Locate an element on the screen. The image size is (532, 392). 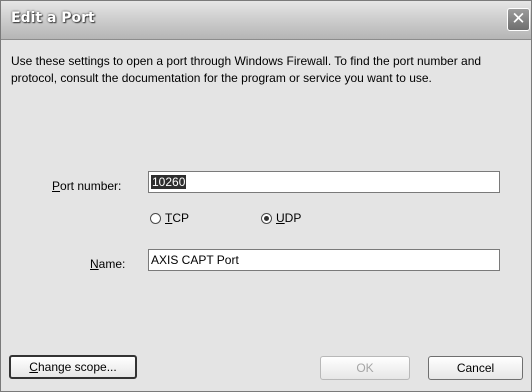
udp-rest: DP is located at coordinates (293, 218).